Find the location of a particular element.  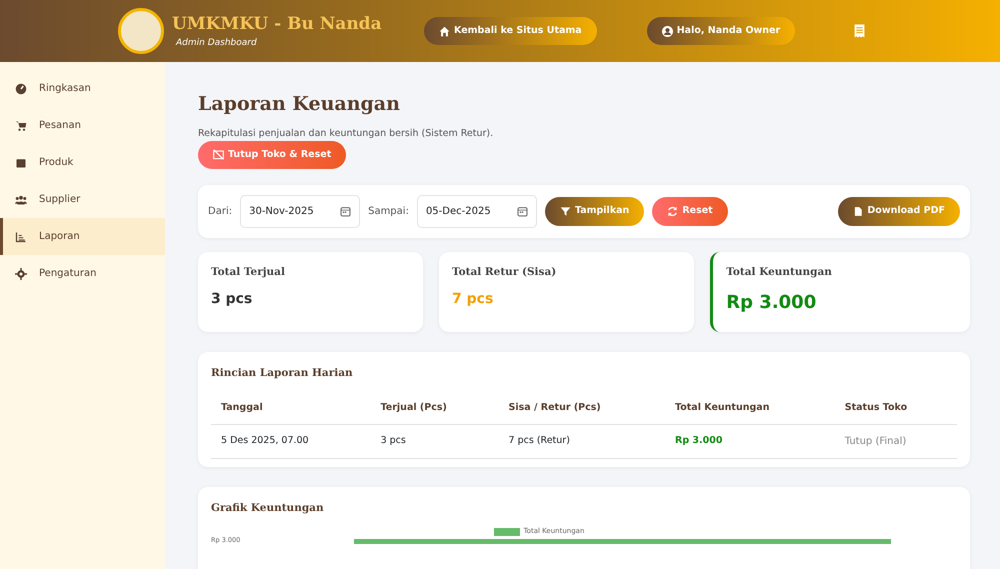

table-cell: Rp 3.000 is located at coordinates (750, 441).